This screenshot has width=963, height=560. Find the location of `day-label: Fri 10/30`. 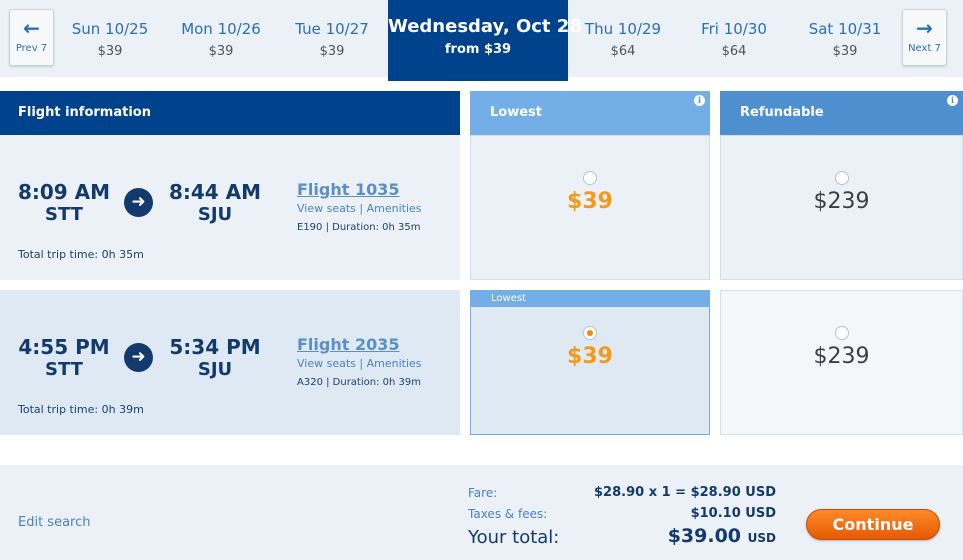

day-label: Fri 10/30 is located at coordinates (734, 29).